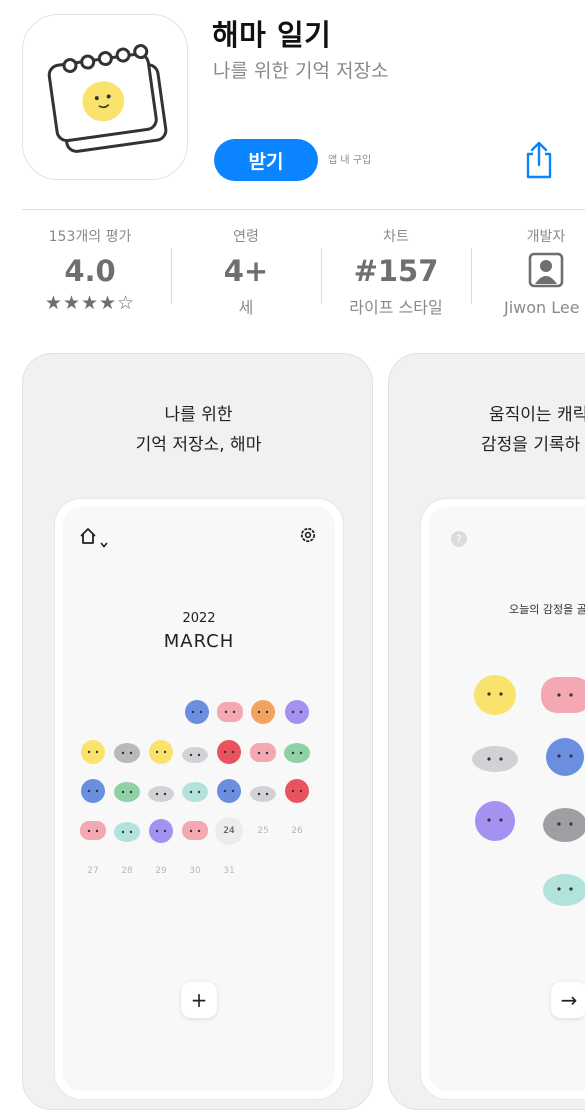 The width and height of the screenshot is (585, 1110). I want to click on age-info: 연령 4+ 세, so click(246, 272).